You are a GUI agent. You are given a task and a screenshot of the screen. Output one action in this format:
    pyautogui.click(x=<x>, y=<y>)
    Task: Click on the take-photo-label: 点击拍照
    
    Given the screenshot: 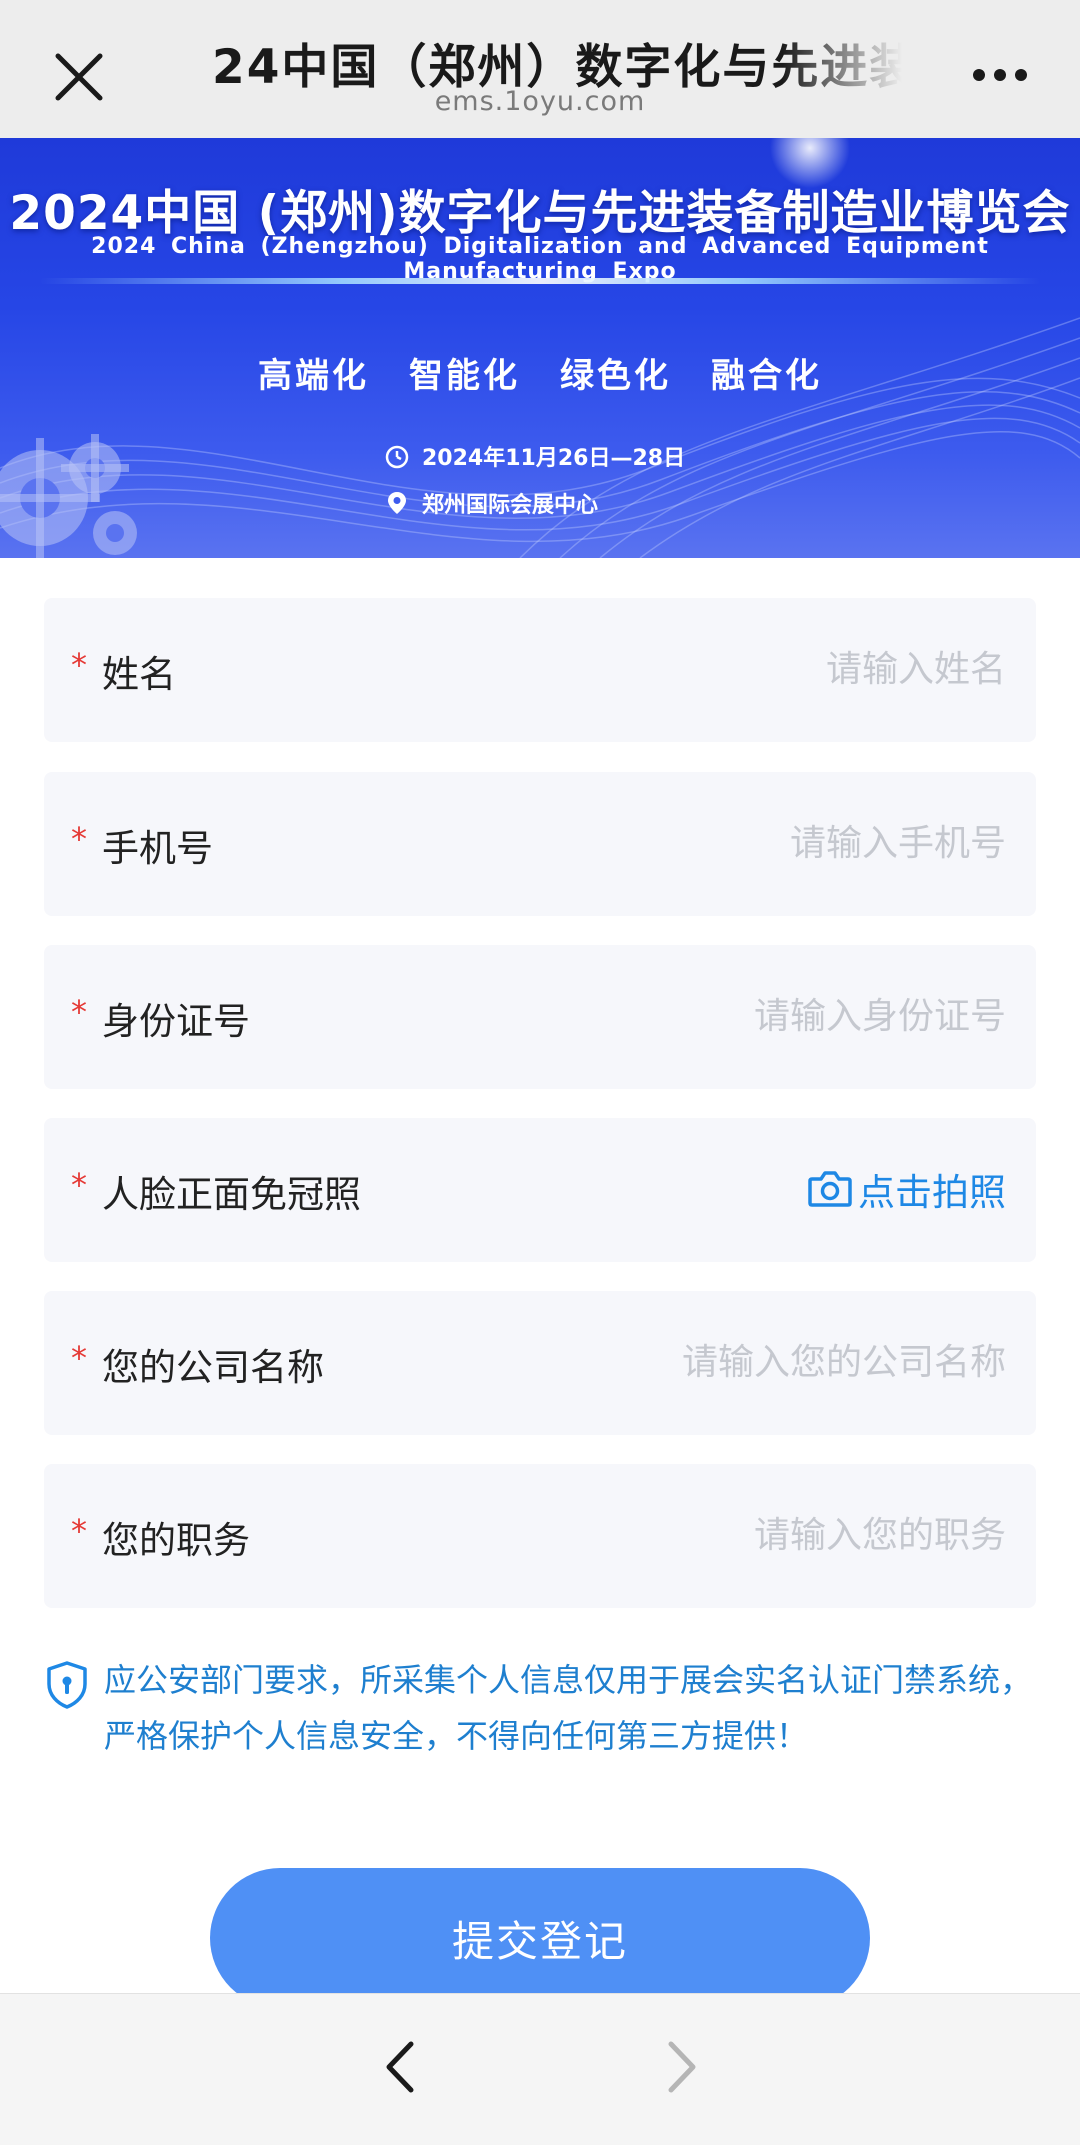 What is the action you would take?
    pyautogui.click(x=932, y=1192)
    